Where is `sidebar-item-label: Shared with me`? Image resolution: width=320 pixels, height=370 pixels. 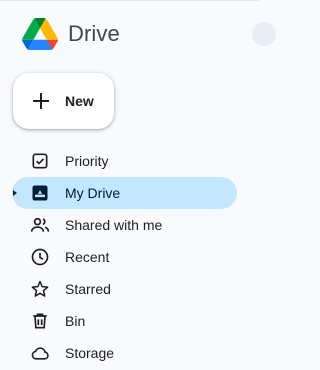 sidebar-item-label: Shared with me is located at coordinates (114, 225).